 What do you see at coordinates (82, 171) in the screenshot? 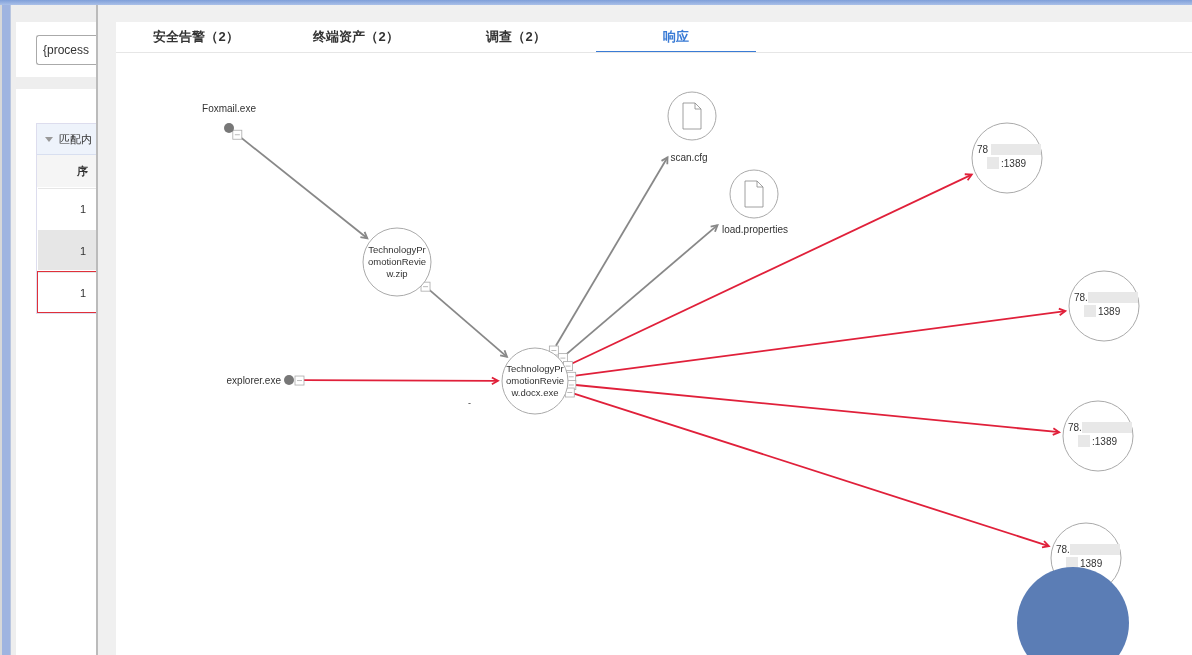
I see `column-header: 序` at bounding box center [82, 171].